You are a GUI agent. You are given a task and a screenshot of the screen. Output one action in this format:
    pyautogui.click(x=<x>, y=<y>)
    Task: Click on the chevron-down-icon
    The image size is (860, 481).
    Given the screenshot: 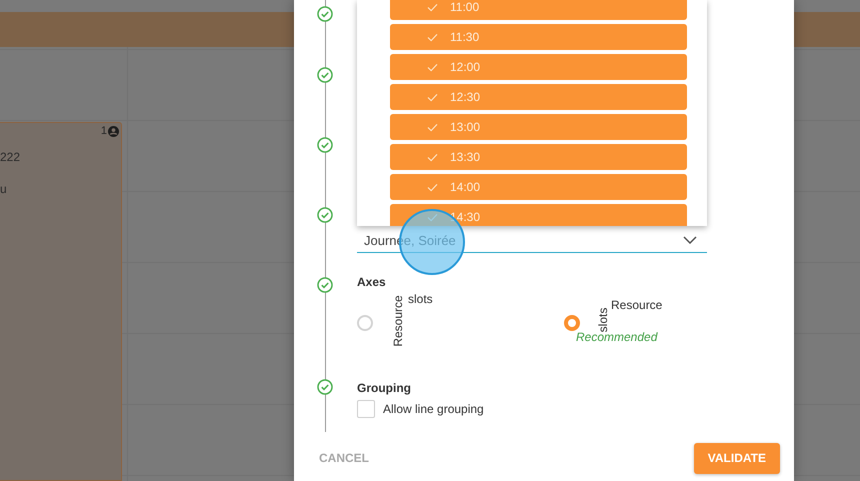 What is the action you would take?
    pyautogui.click(x=690, y=240)
    